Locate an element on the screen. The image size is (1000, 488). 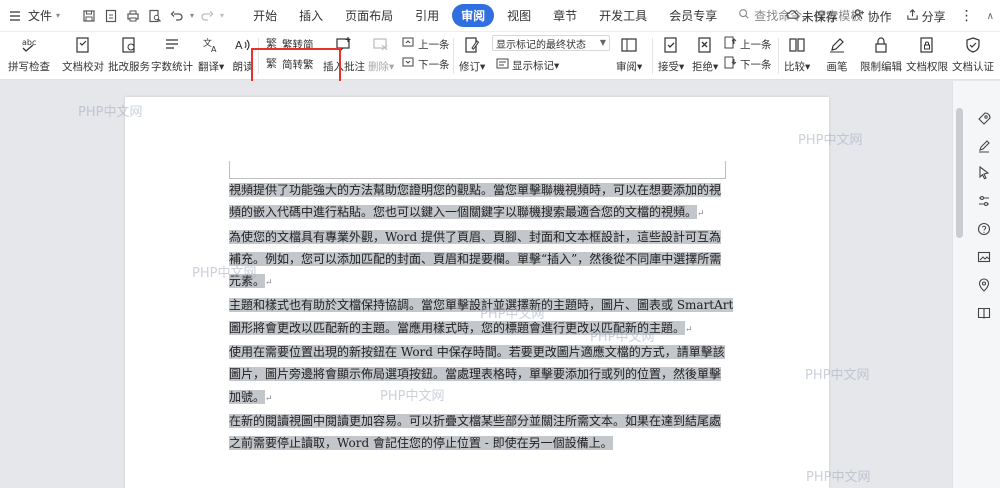
tab-home: 开始 is located at coordinates (265, 15).